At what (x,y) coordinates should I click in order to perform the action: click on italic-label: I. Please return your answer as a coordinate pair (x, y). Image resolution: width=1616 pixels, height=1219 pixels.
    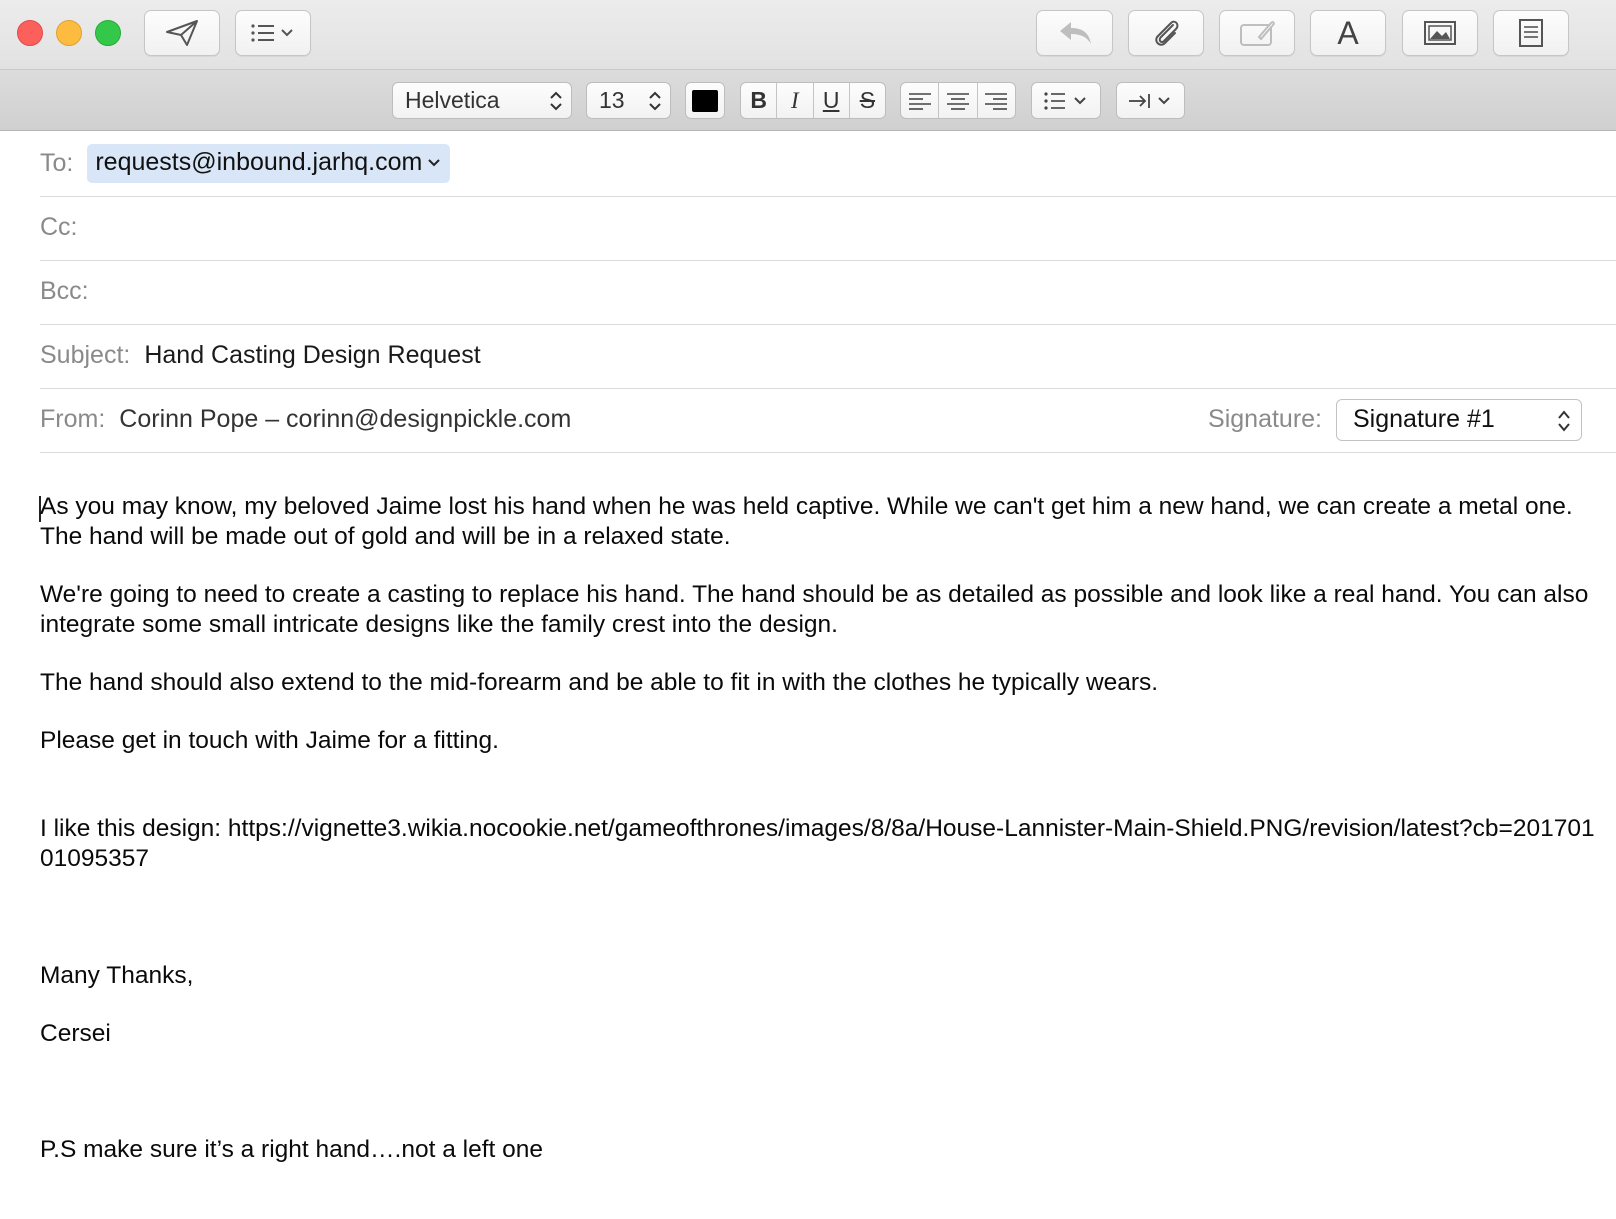
    Looking at the image, I should click on (795, 100).